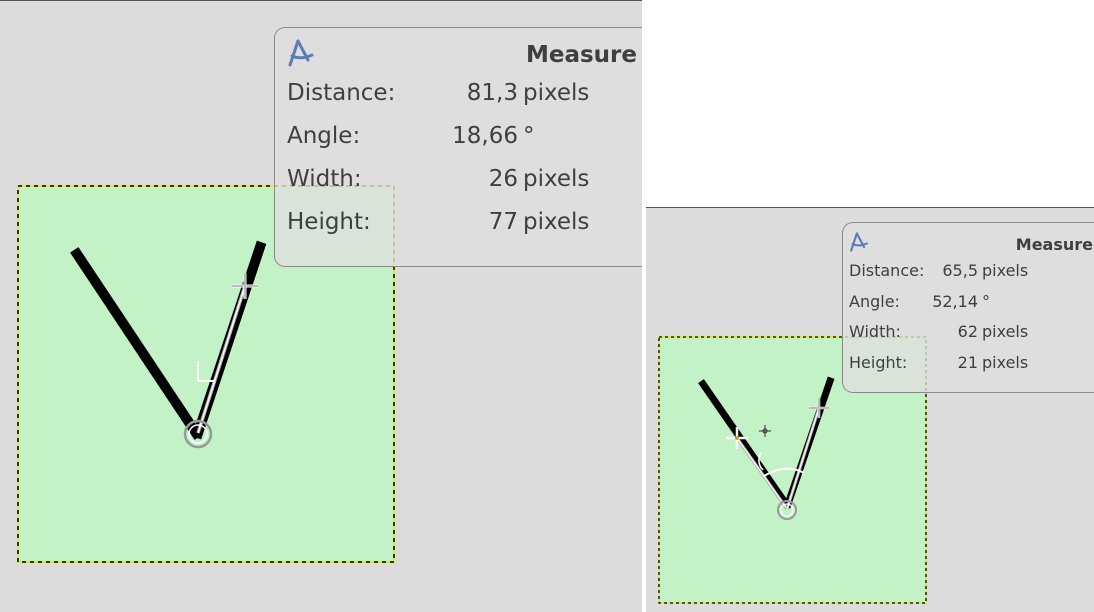 This screenshot has width=1094, height=612. What do you see at coordinates (967, 362) in the screenshot?
I see `height-value: 21` at bounding box center [967, 362].